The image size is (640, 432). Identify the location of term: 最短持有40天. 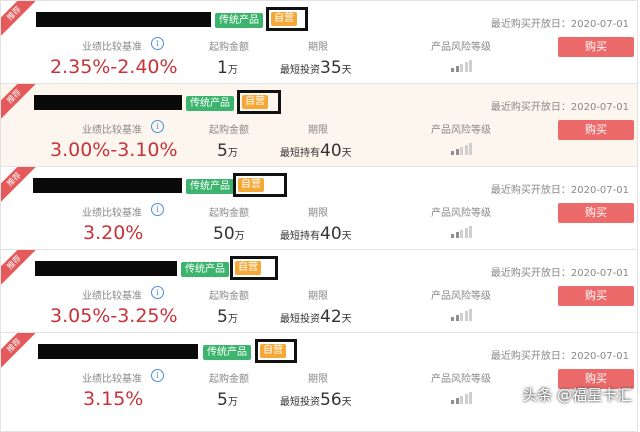
(316, 234).